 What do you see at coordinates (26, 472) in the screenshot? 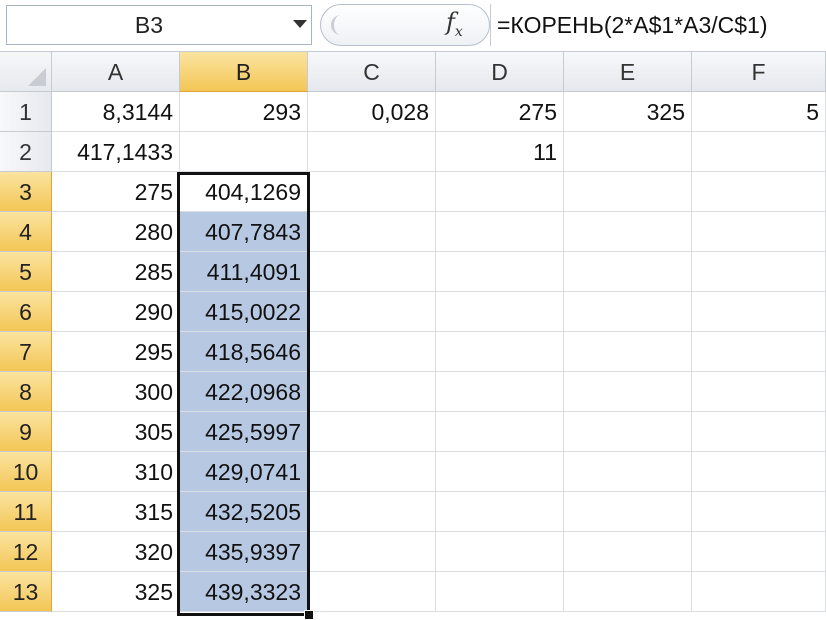
I see `row-header-10: 10` at bounding box center [26, 472].